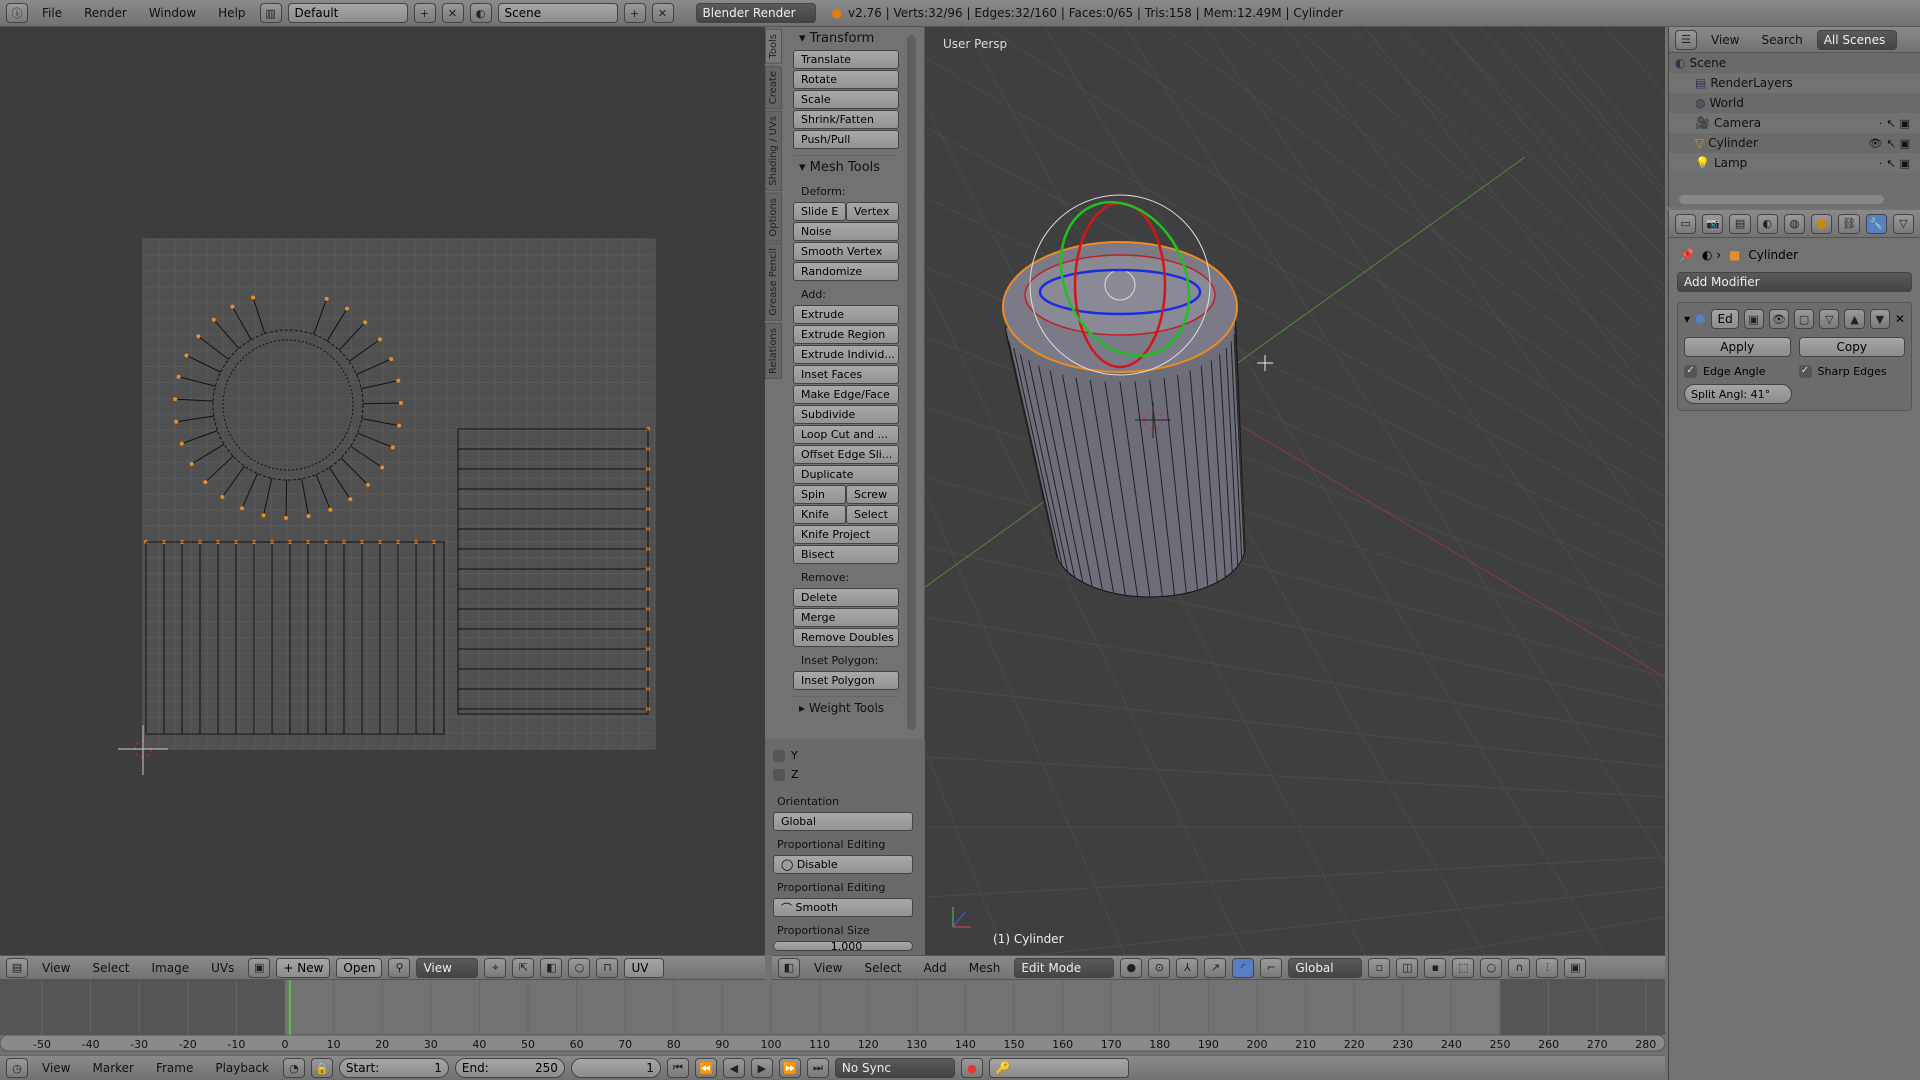  I want to click on extrude-select: Extrude, so click(846, 314).